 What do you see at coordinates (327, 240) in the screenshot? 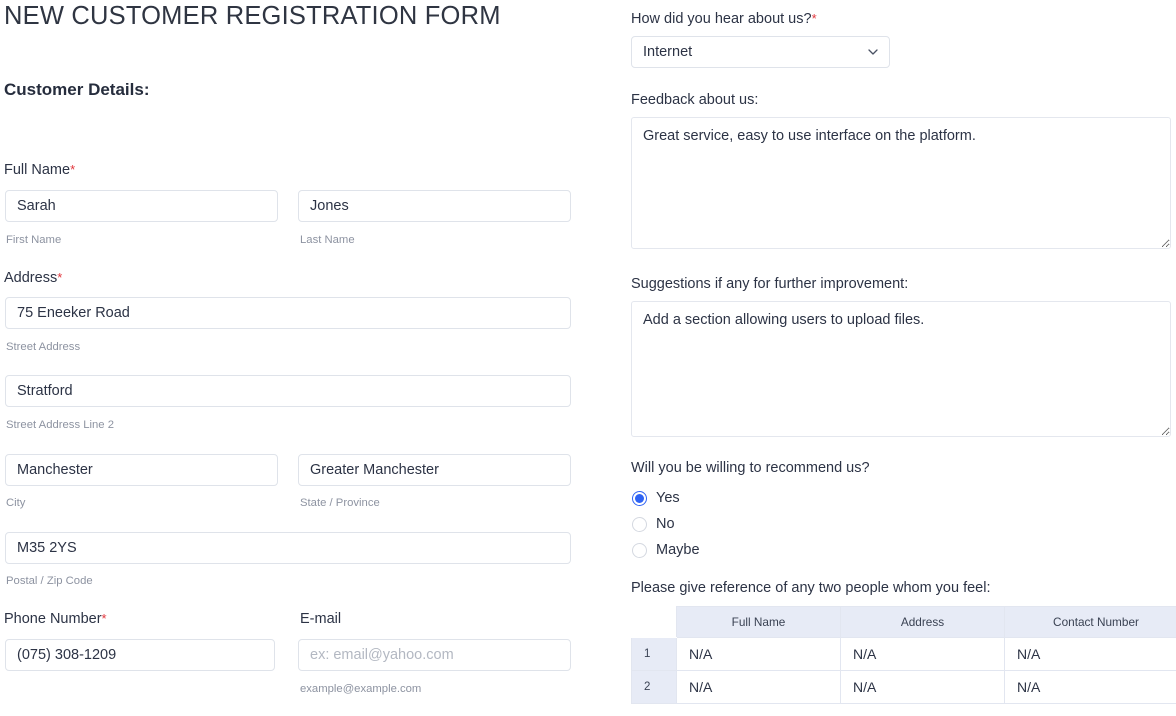
I see `last-name-sublabel: Last Name` at bounding box center [327, 240].